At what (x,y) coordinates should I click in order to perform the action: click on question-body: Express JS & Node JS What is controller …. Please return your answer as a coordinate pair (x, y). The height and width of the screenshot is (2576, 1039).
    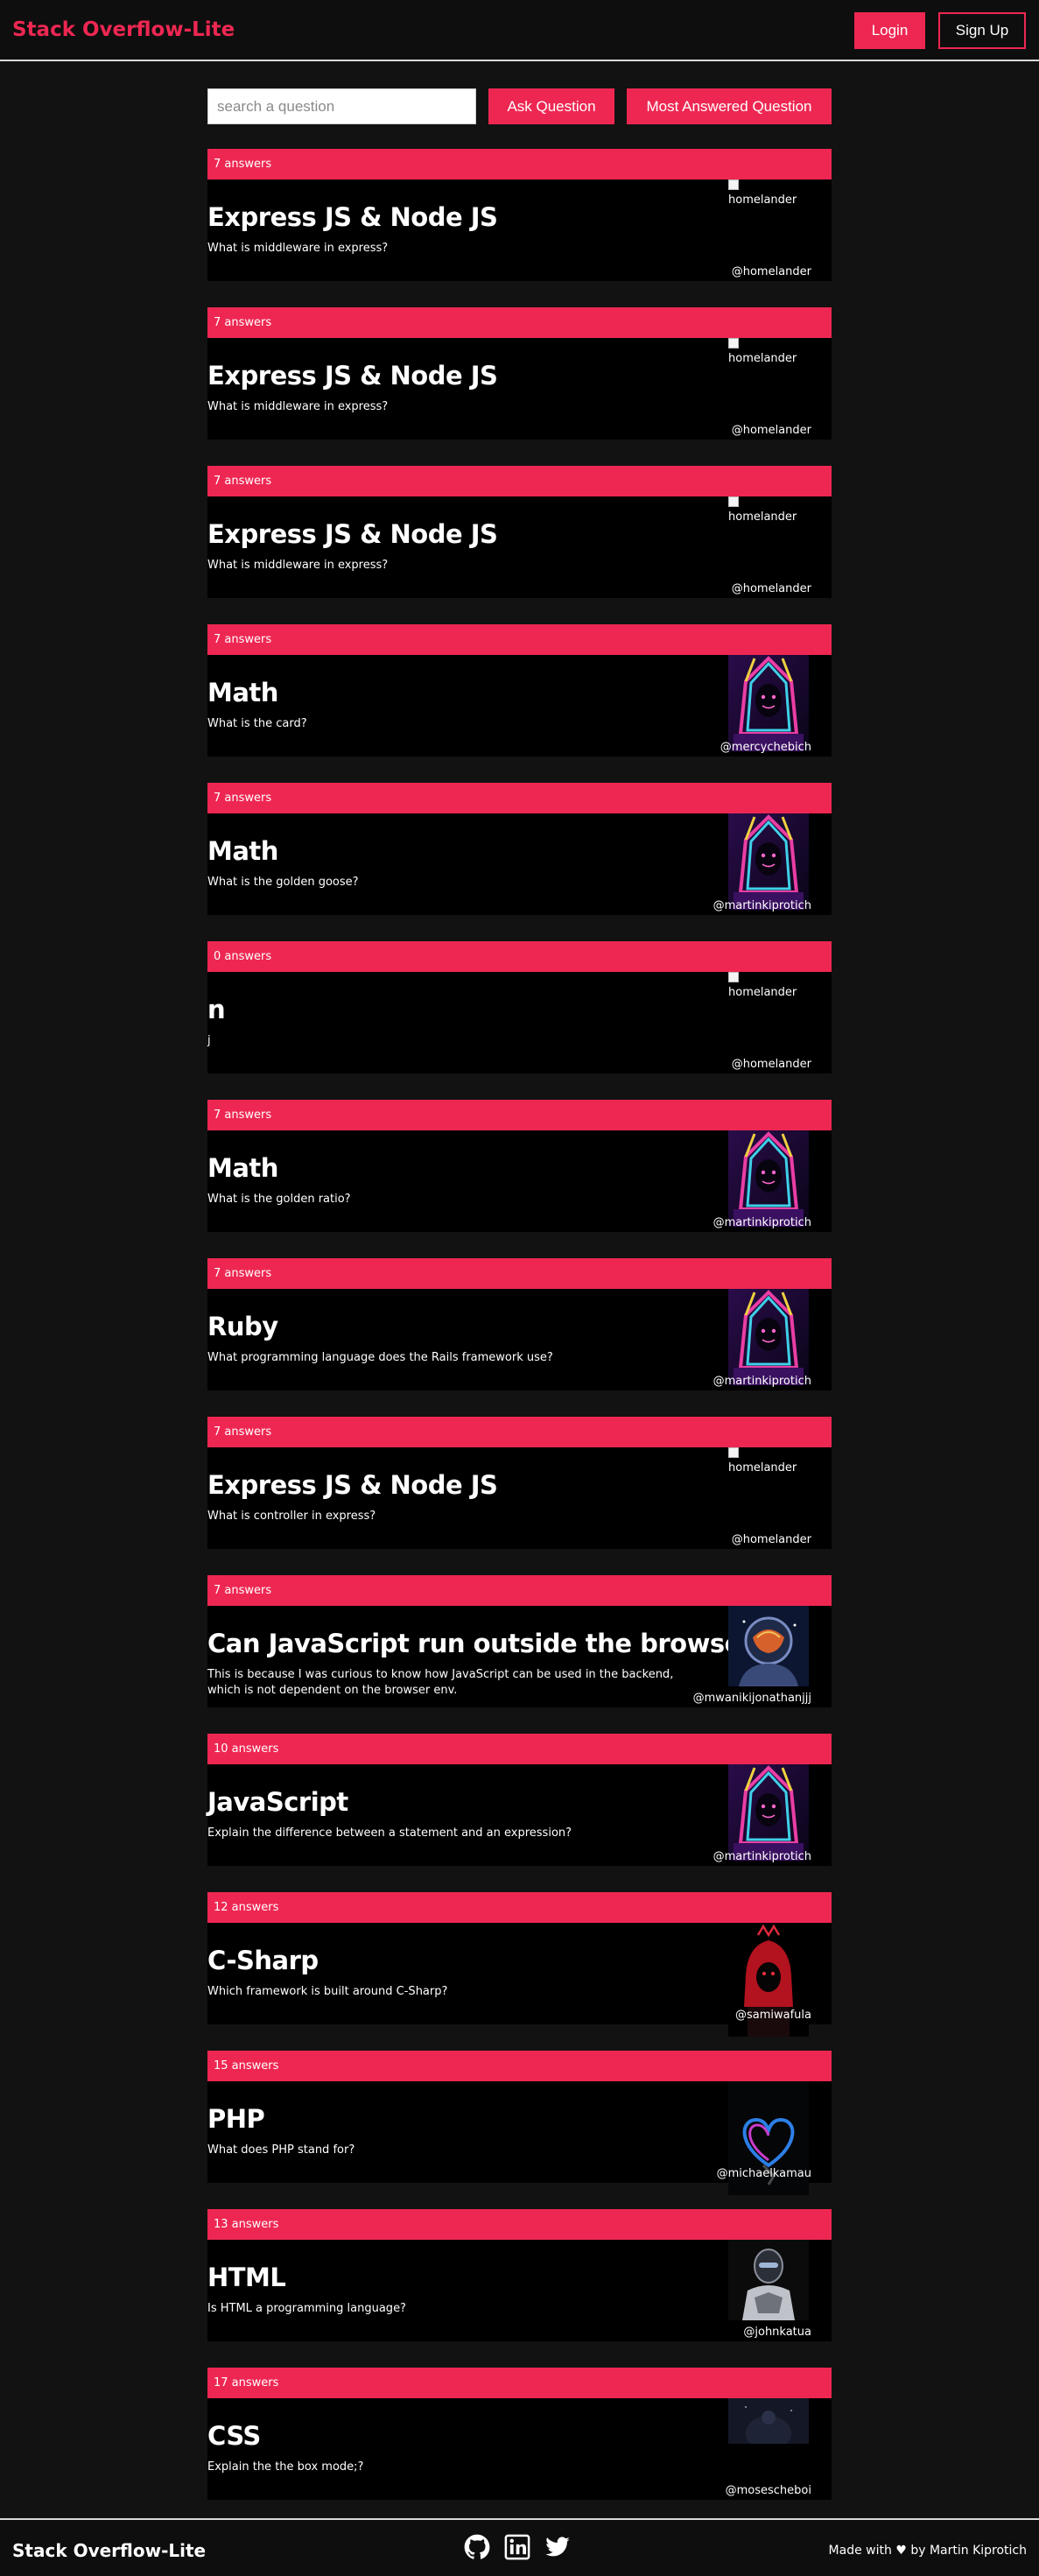
    Looking at the image, I should click on (519, 1498).